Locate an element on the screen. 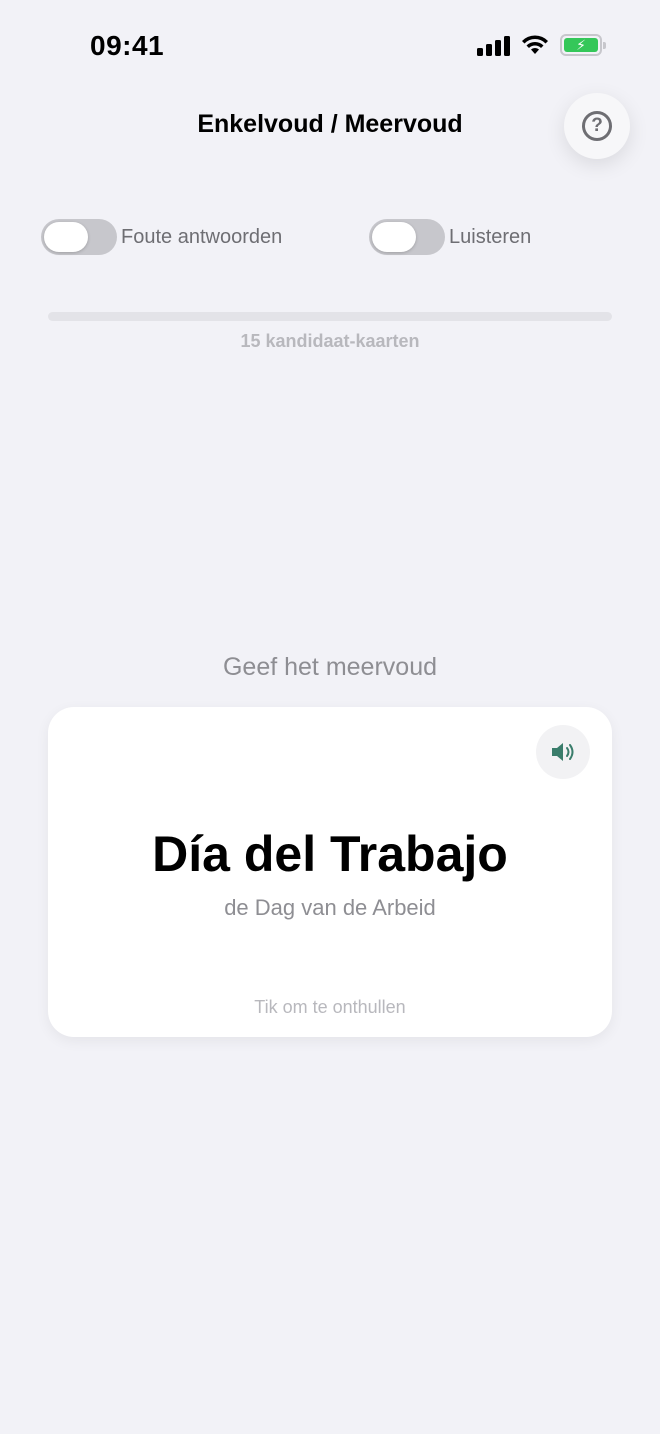 Image resolution: width=660 pixels, height=1434 pixels. progress-label: 15 kandidaat-kaarten is located at coordinates (330, 341).